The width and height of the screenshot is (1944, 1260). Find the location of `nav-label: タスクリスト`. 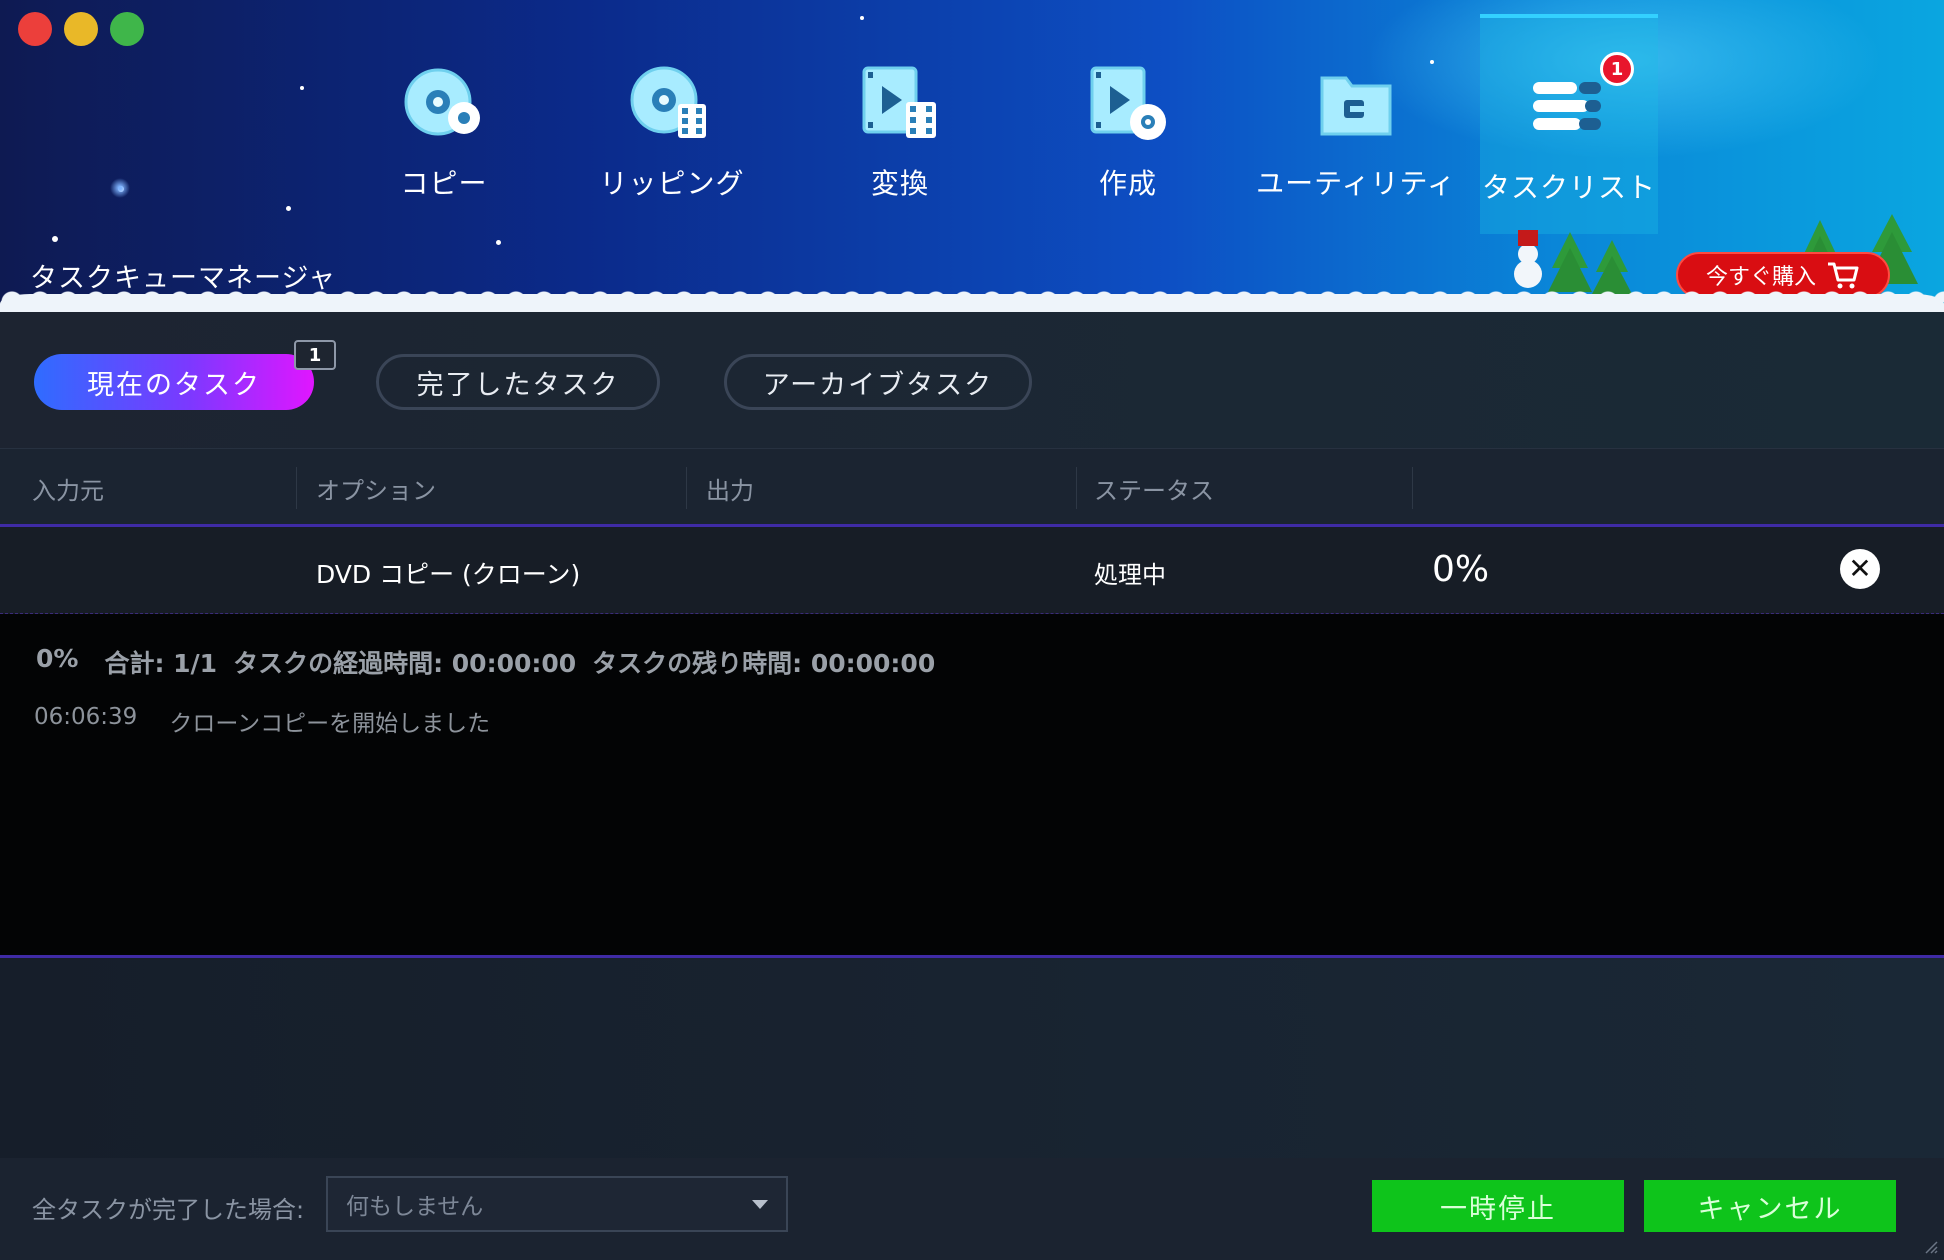

nav-label: タスクリスト is located at coordinates (1568, 187).